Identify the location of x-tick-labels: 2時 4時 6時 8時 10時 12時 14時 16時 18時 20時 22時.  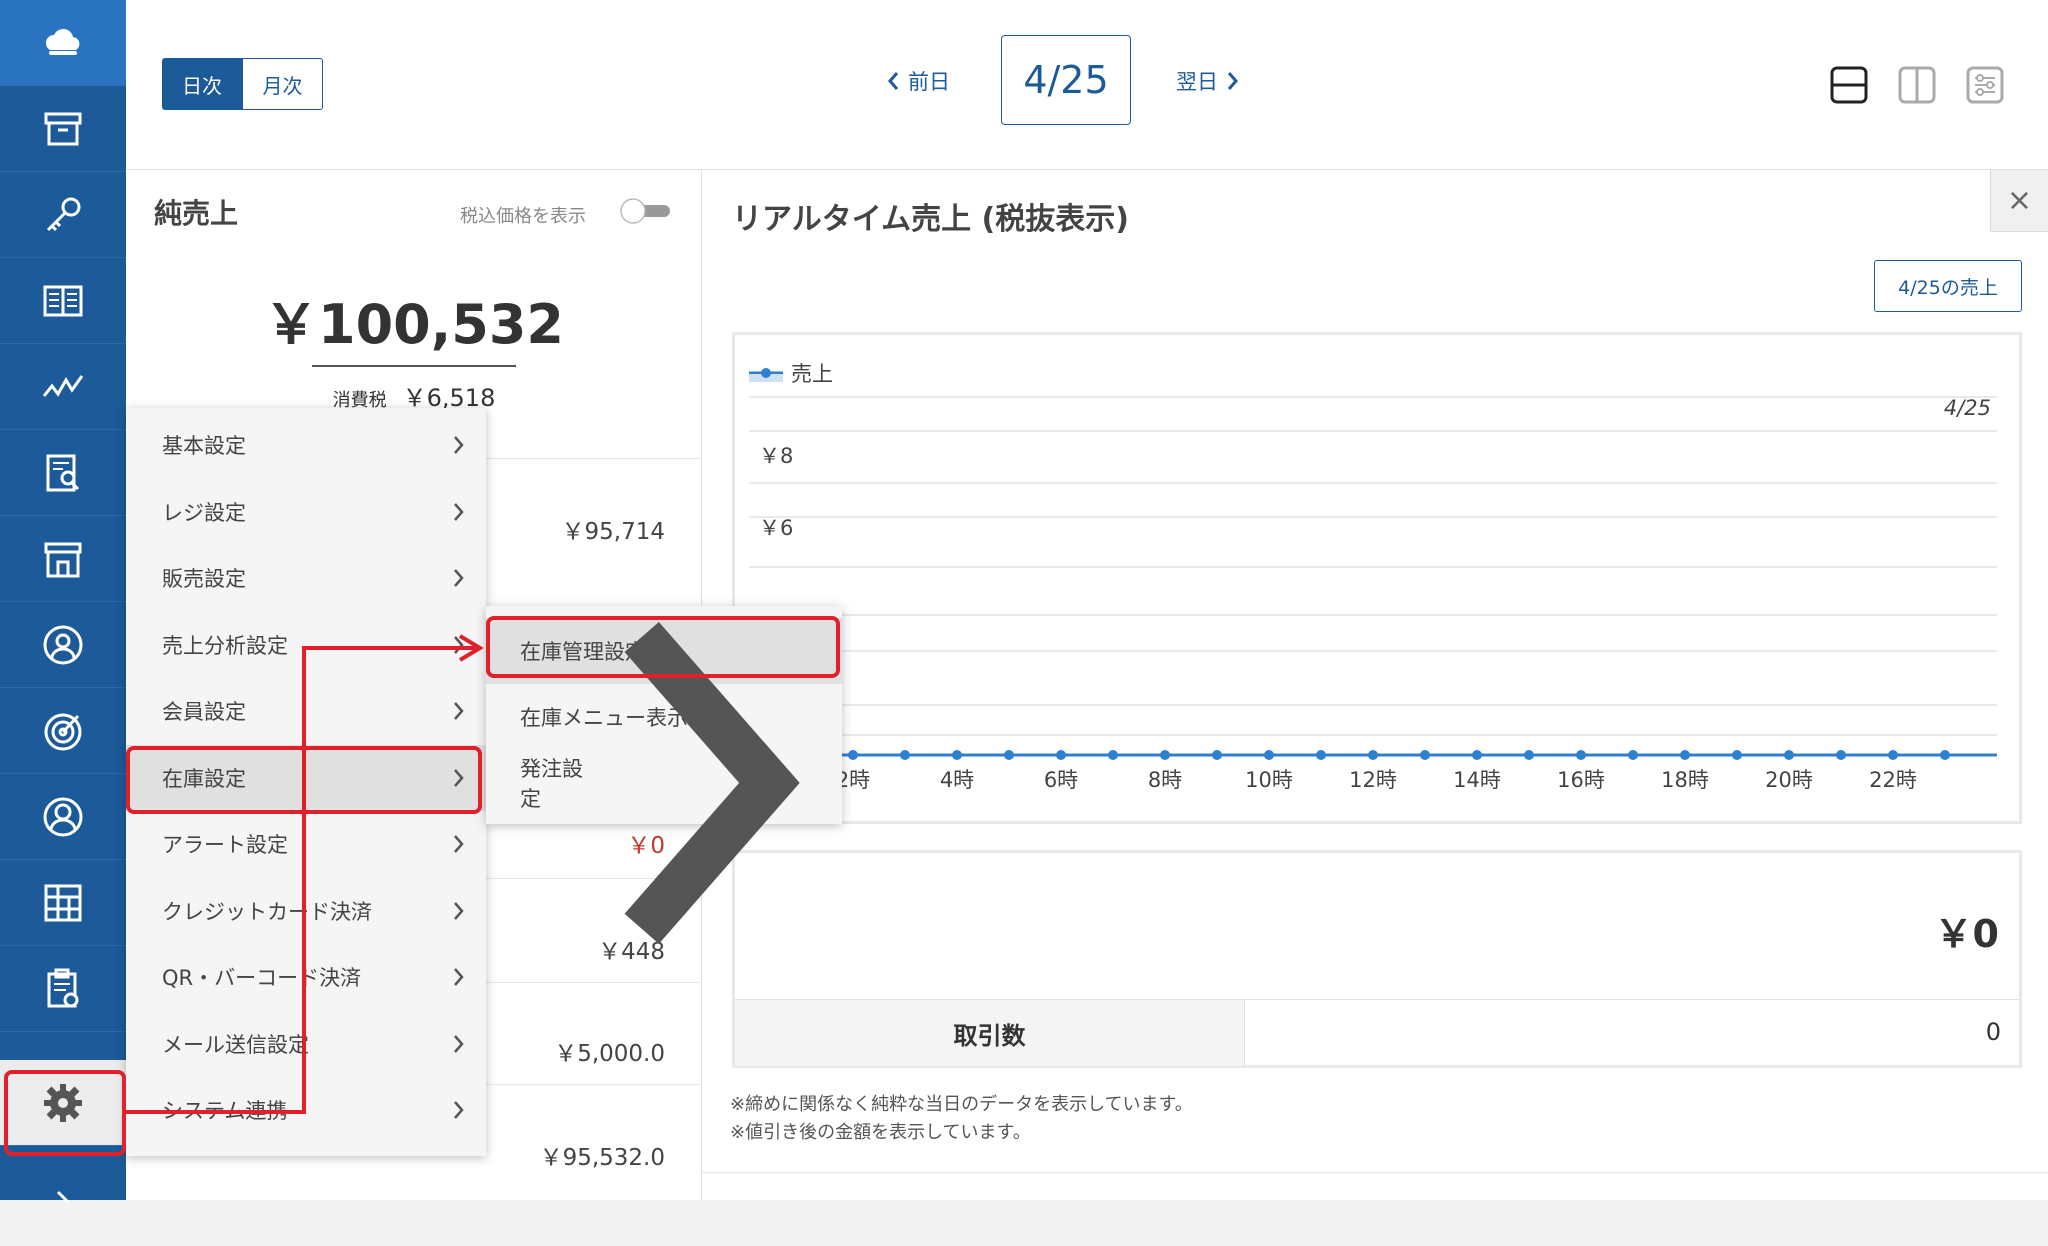
(1376, 780).